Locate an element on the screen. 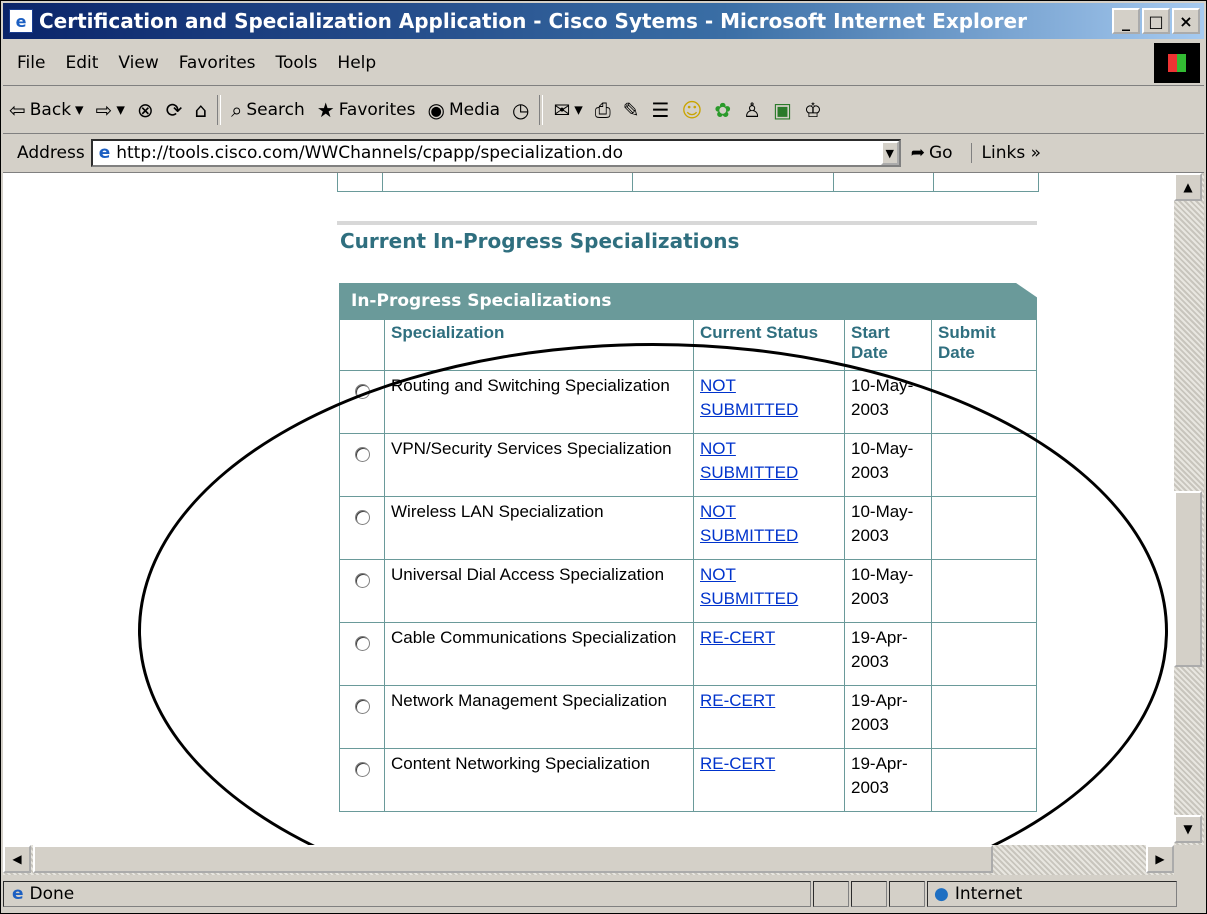 The width and height of the screenshot is (1207, 914). start-date: 19-Apr-2003 is located at coordinates (888, 654).